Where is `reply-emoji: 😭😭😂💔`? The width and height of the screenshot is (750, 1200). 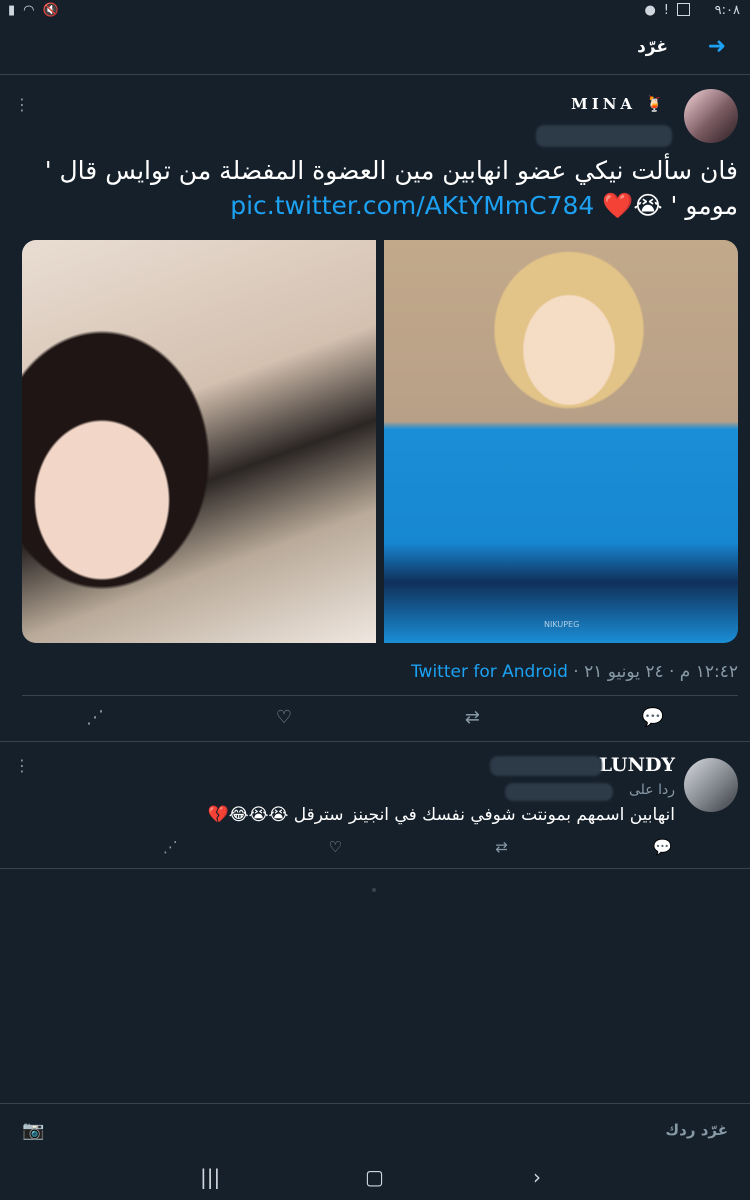
reply-emoji: 😭😭😂💔 is located at coordinates (248, 815).